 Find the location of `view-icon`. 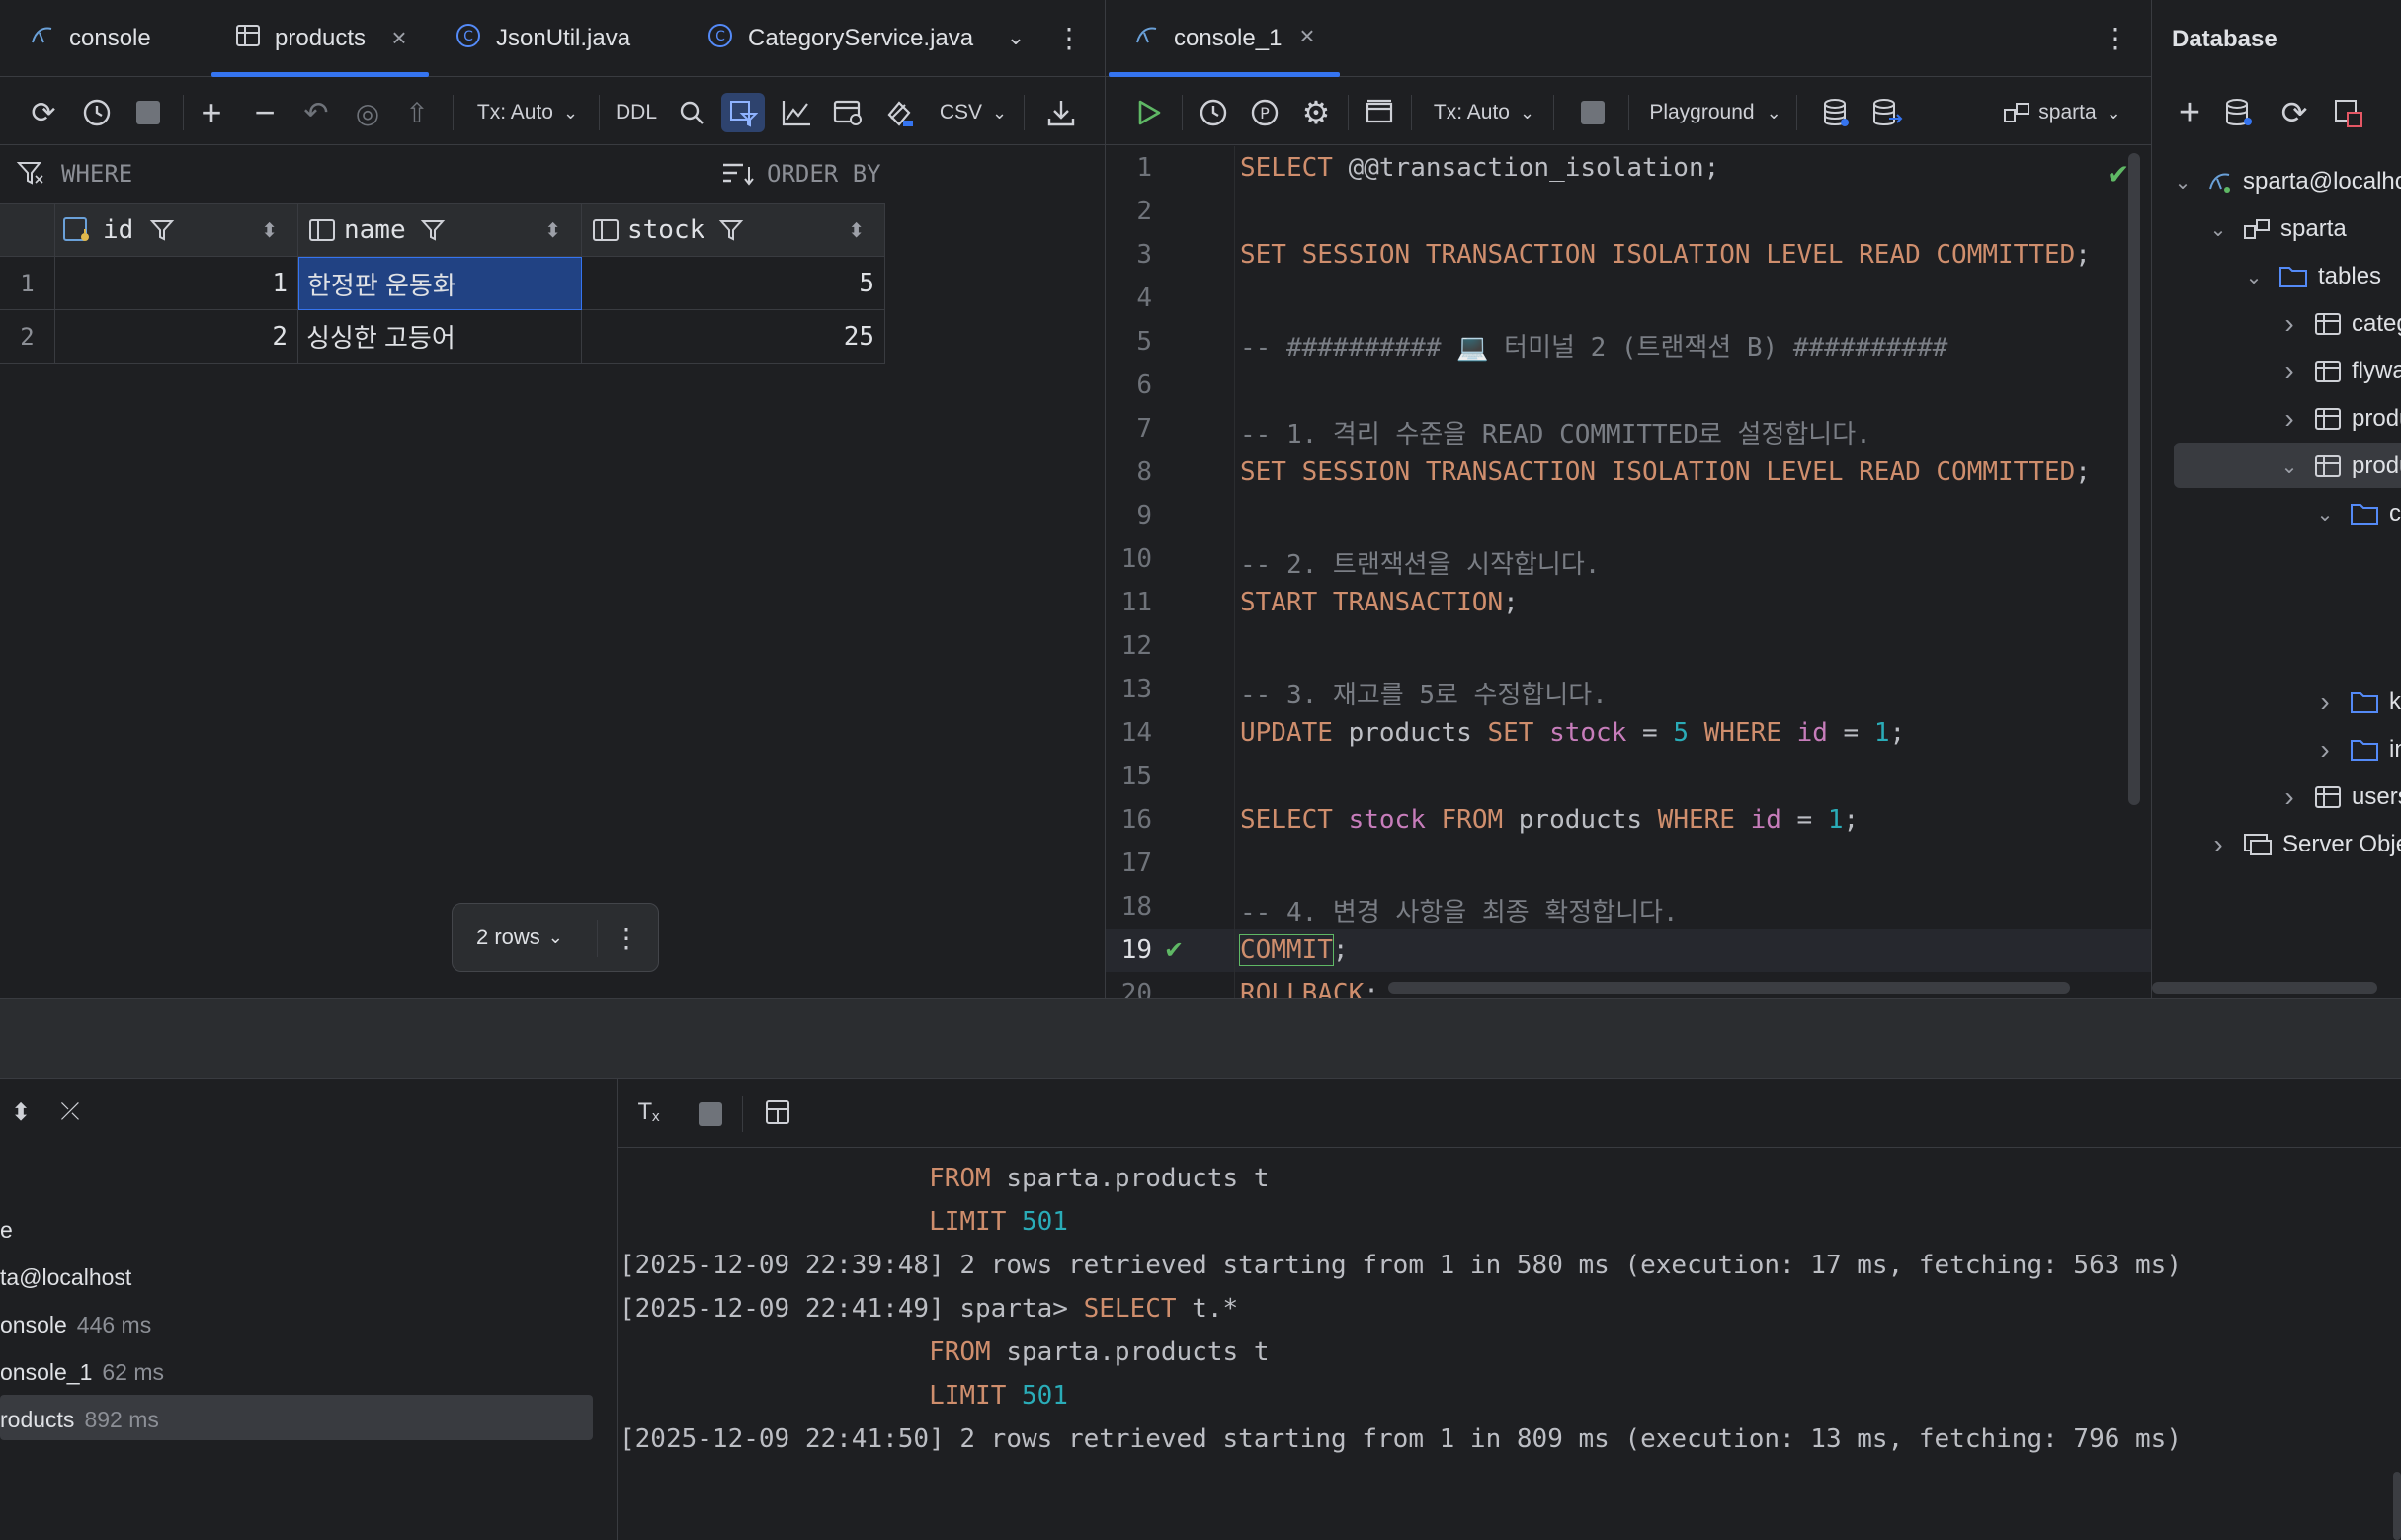

view-icon is located at coordinates (848, 112).